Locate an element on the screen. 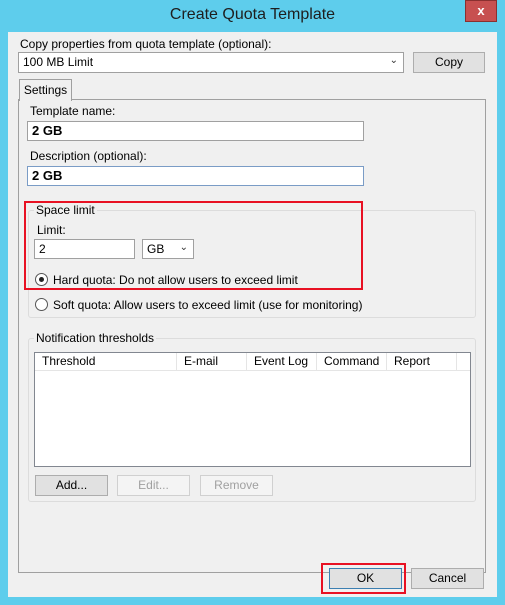  template-name-input: 2 GB is located at coordinates (195, 131).